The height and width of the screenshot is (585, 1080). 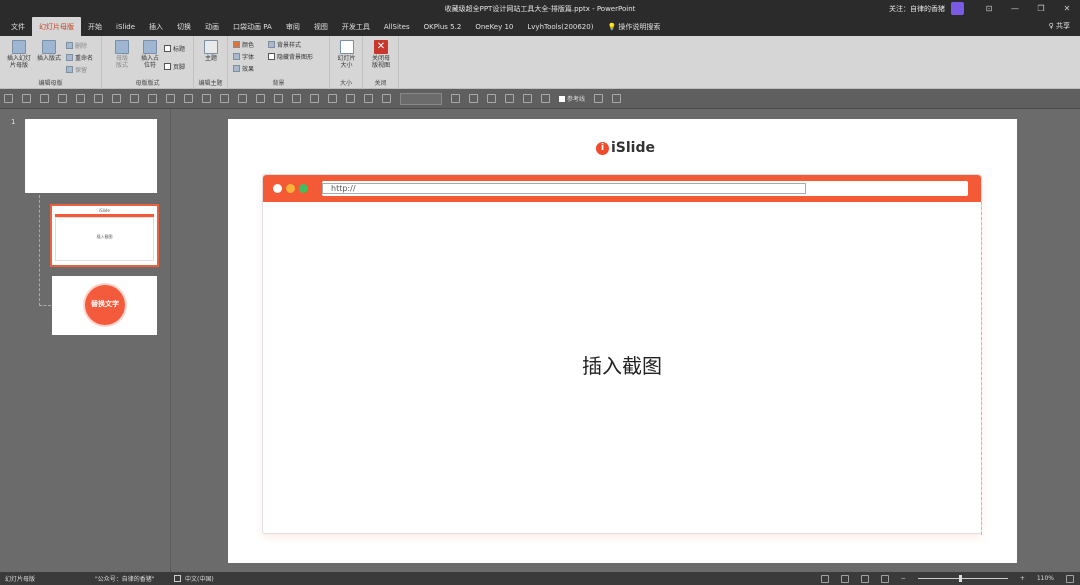 I want to click on text-direction-icon, so click(x=509, y=98).